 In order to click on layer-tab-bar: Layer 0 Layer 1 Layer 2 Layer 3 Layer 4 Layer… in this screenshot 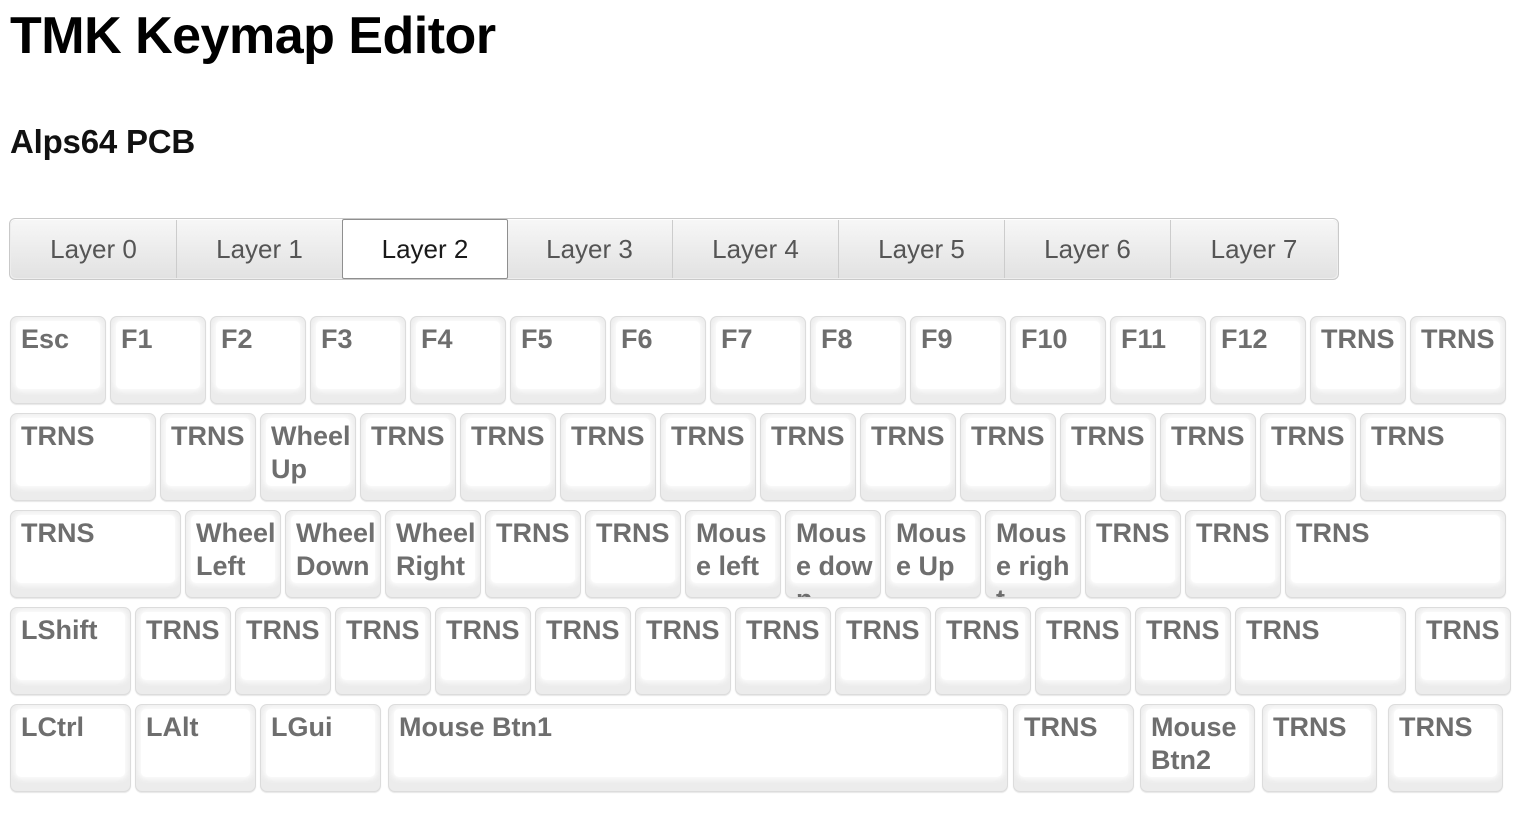, I will do `click(674, 249)`.